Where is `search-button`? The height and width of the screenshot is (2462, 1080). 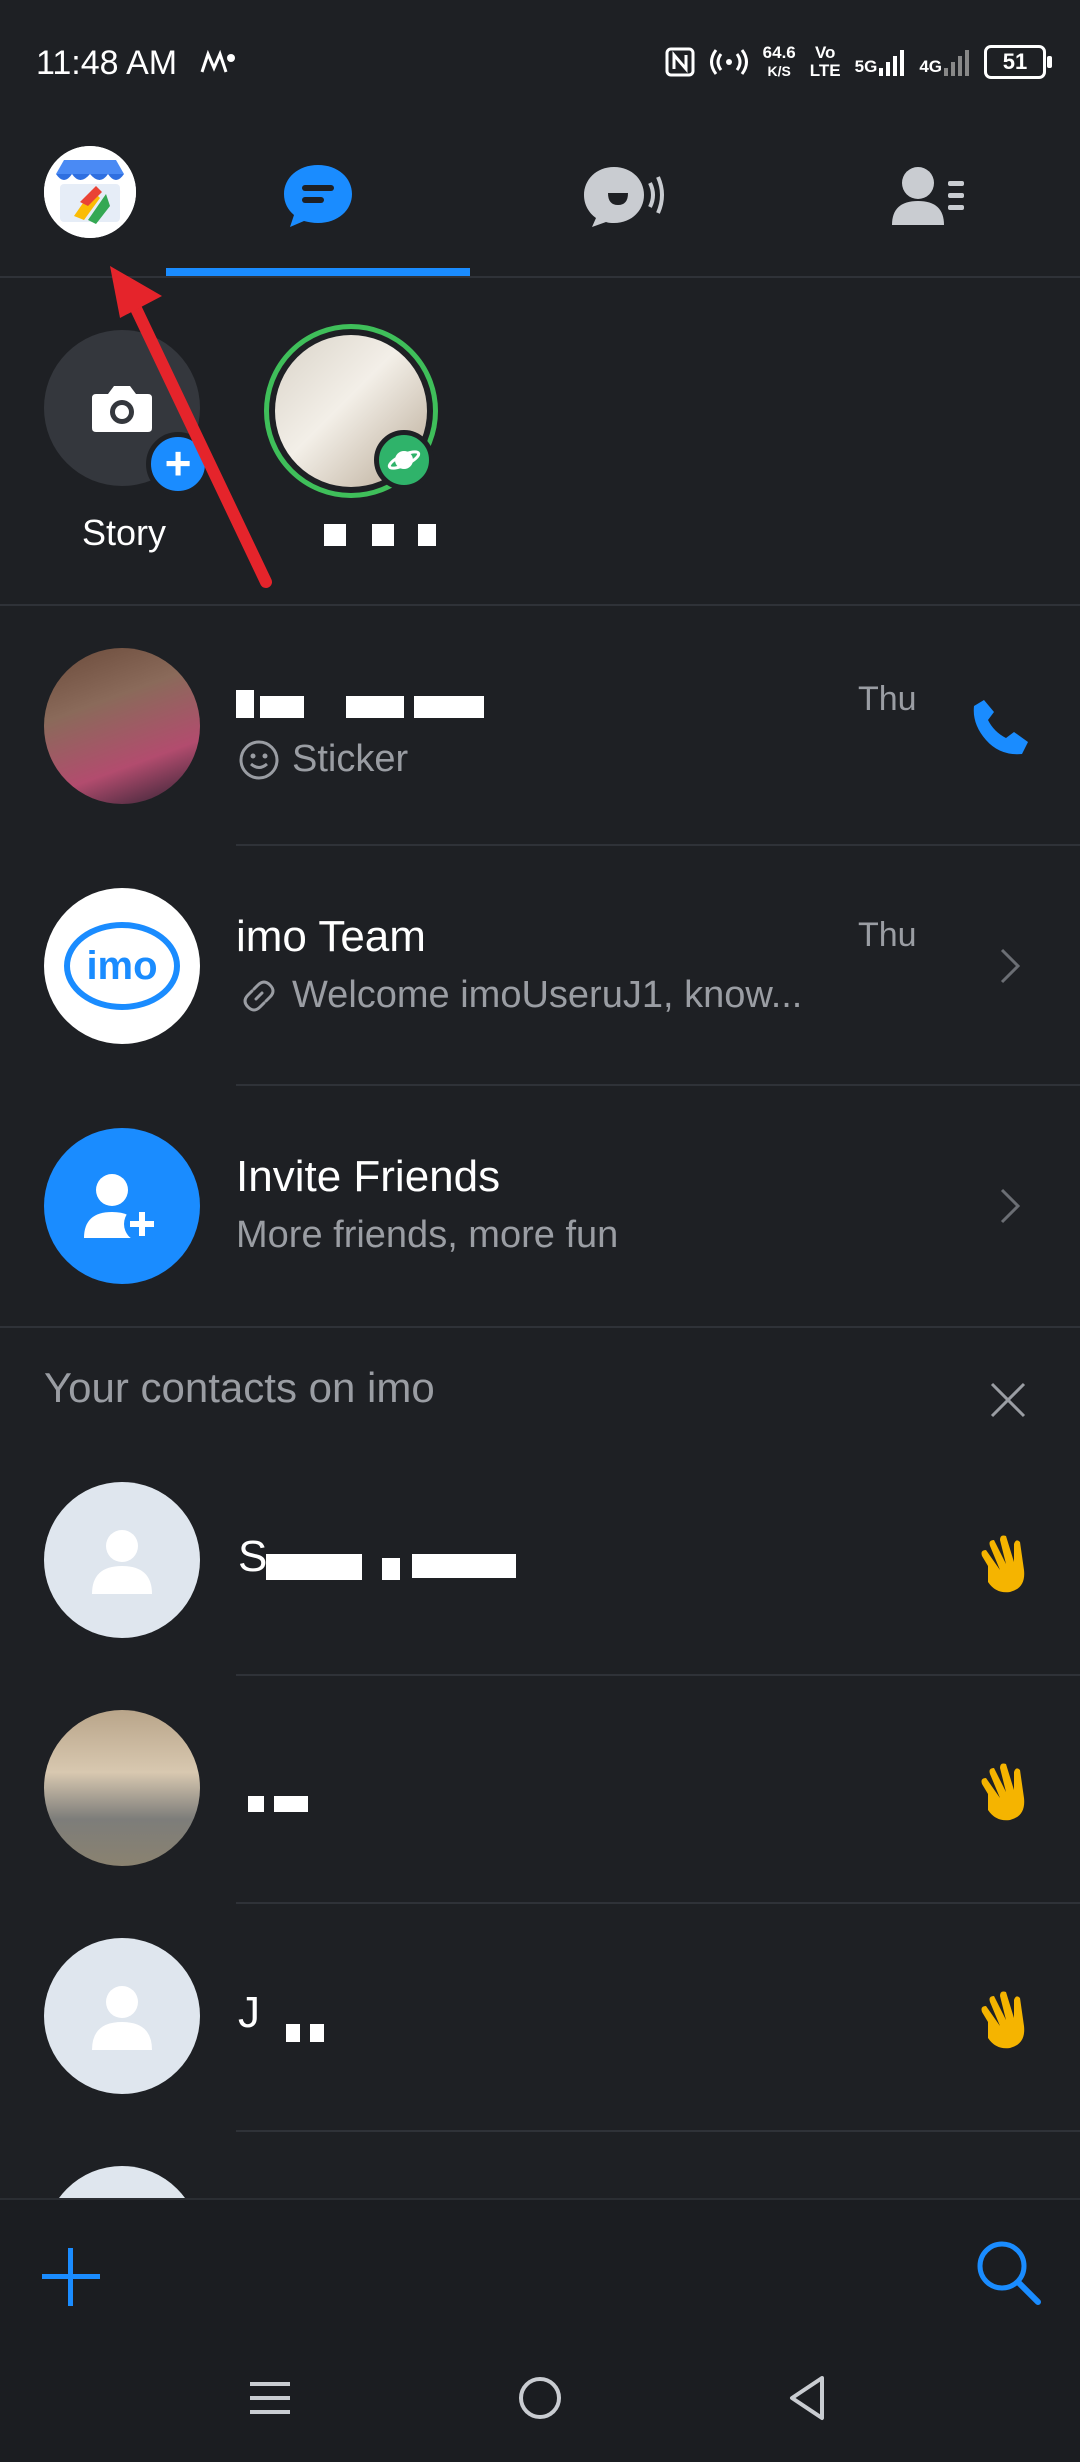 search-button is located at coordinates (1008, 2274).